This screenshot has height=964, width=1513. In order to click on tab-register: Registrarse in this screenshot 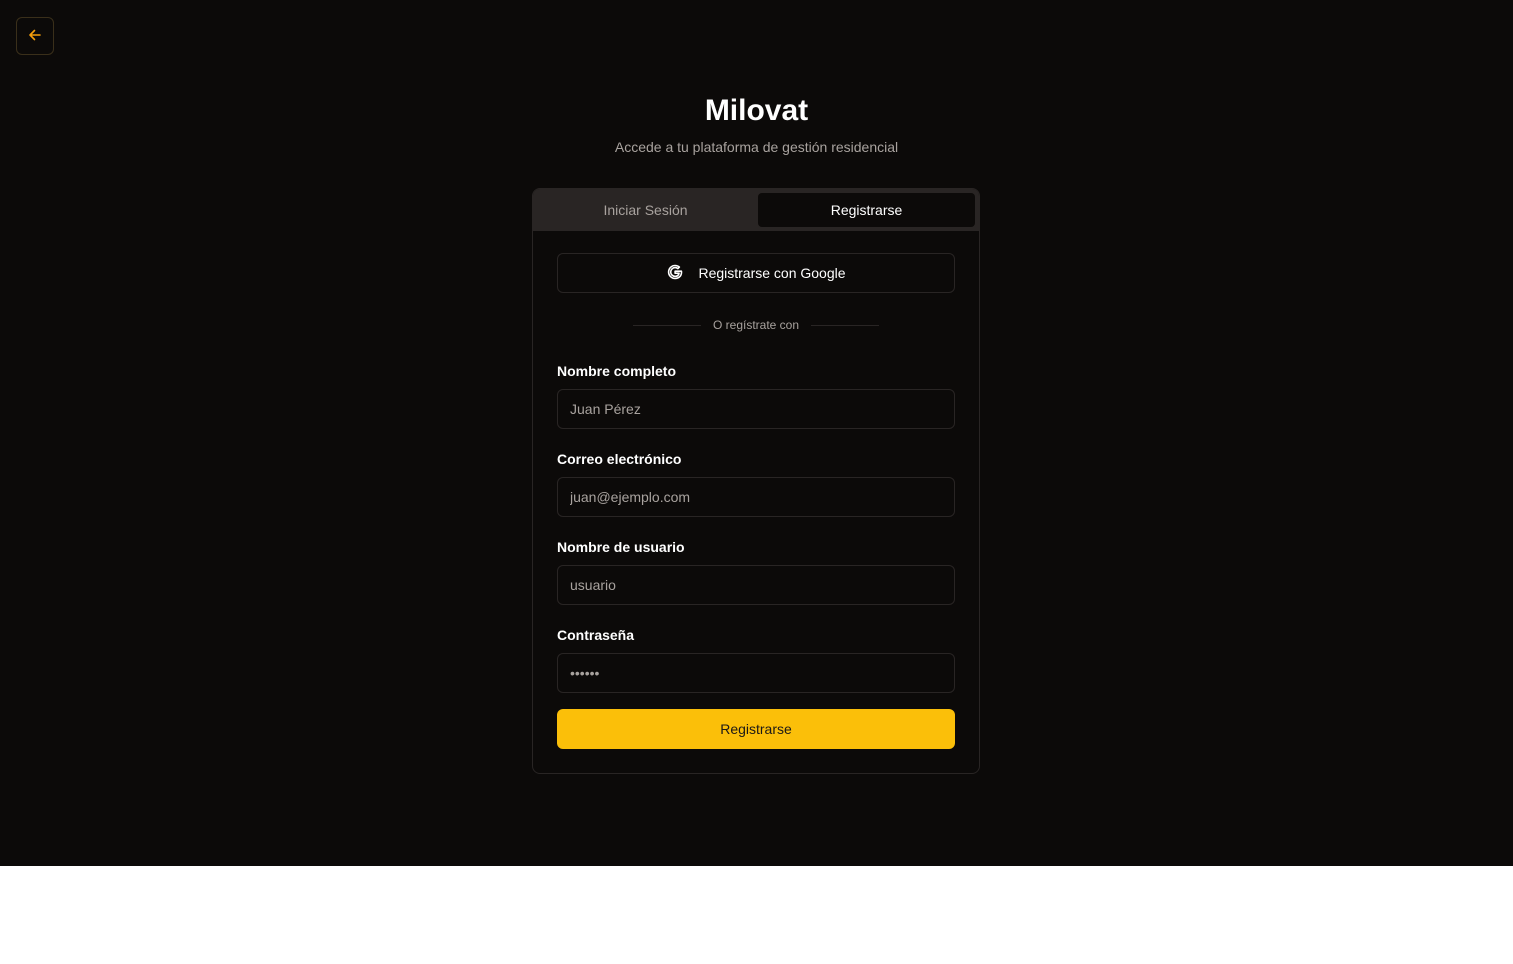, I will do `click(866, 210)`.